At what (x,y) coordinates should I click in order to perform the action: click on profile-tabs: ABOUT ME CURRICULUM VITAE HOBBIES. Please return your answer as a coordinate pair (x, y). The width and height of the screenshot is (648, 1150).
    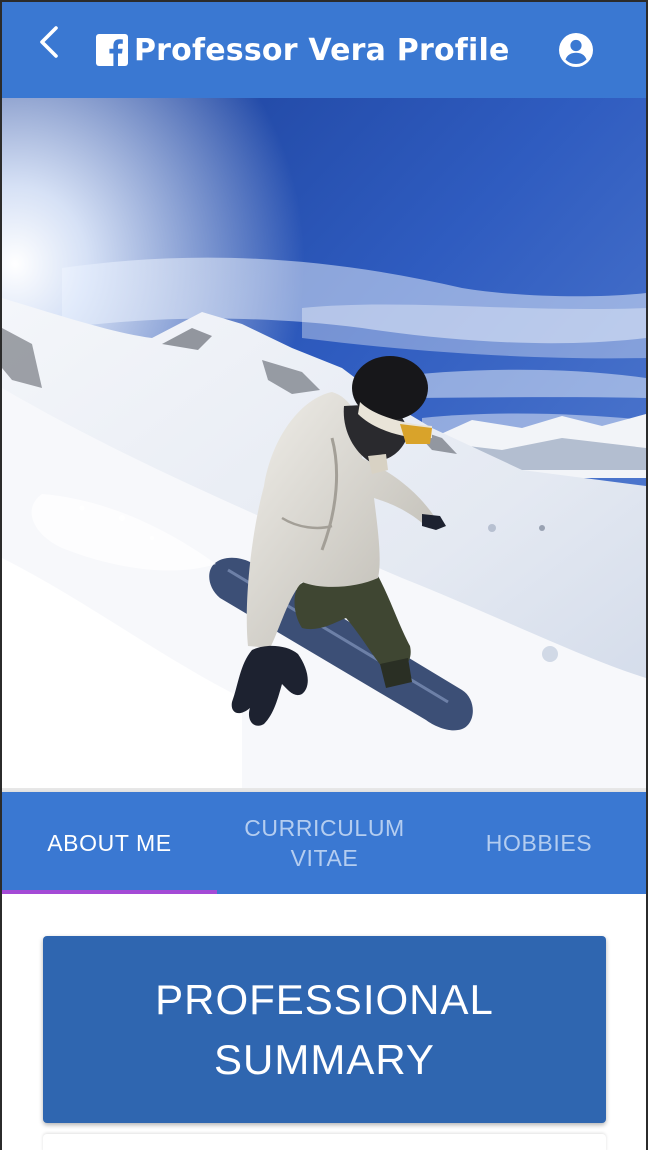
    Looking at the image, I should click on (324, 843).